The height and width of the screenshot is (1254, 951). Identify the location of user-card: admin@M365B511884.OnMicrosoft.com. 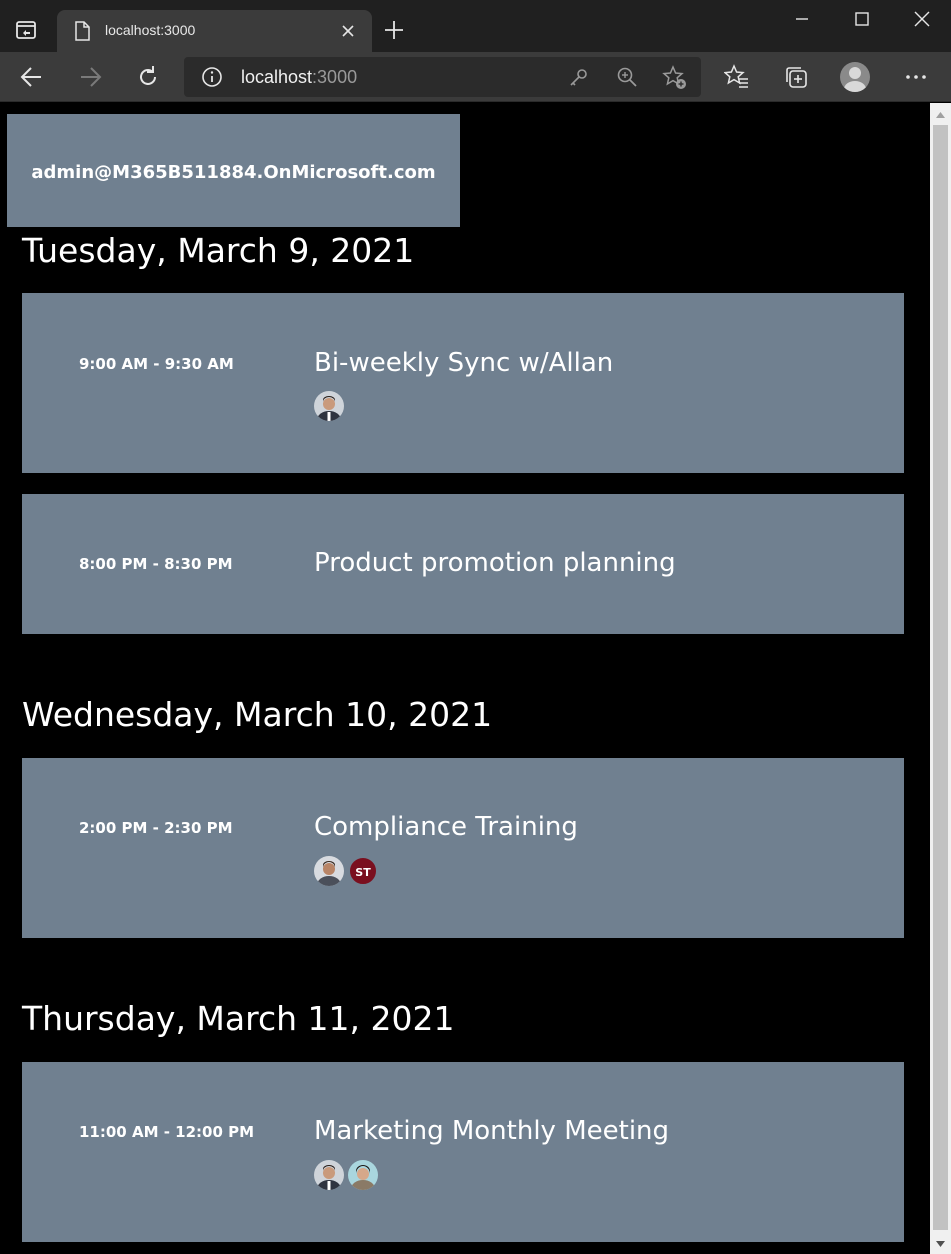
(233, 170).